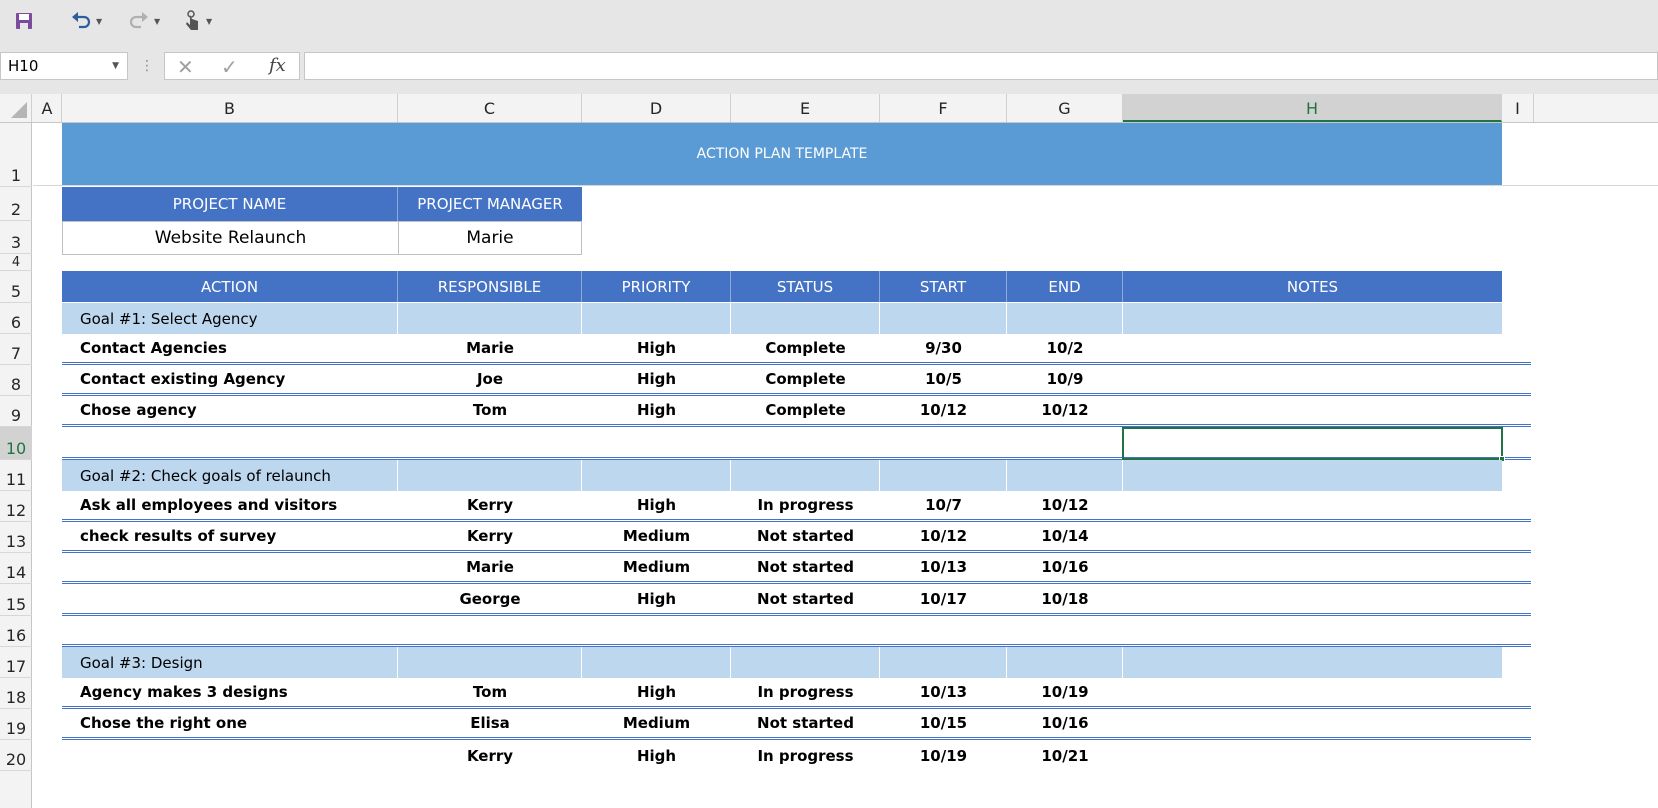 The height and width of the screenshot is (808, 1658). Describe the element at coordinates (1313, 444) in the screenshot. I see `selected-cell-h10` at that location.